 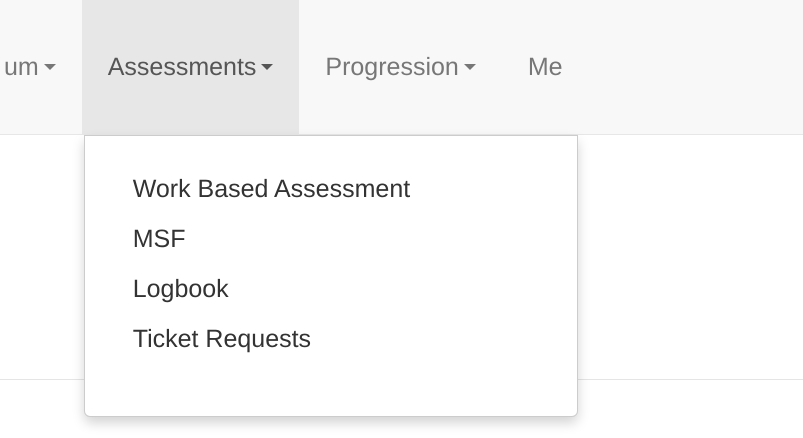 What do you see at coordinates (271, 189) in the screenshot?
I see `menu-item: Work Based Assessment` at bounding box center [271, 189].